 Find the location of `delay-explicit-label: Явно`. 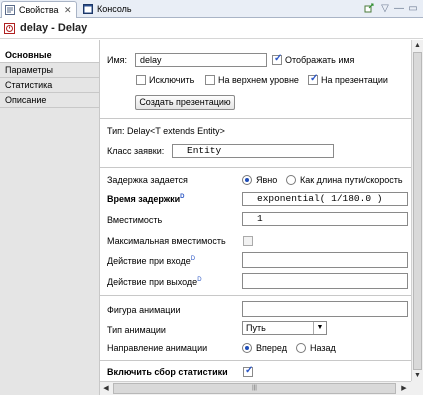

delay-explicit-label: Явно is located at coordinates (267, 180).